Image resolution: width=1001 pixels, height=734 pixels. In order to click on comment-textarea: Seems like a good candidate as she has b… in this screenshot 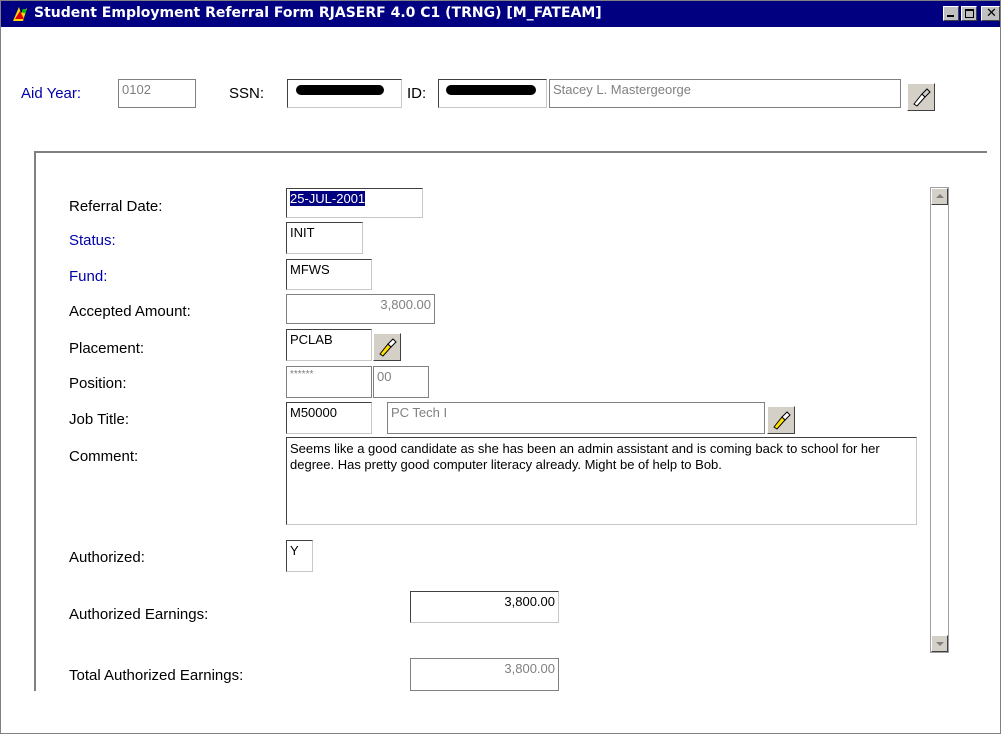, I will do `click(601, 481)`.